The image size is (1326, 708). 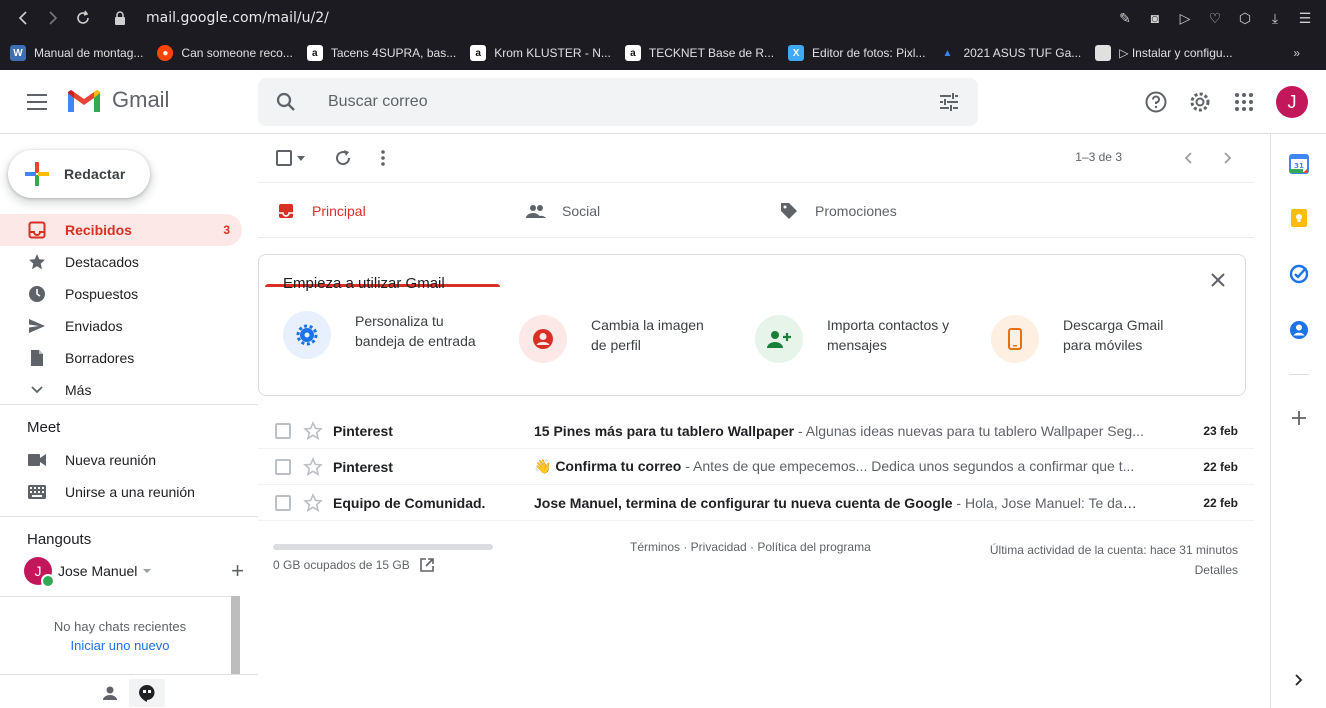 What do you see at coordinates (284, 158) in the screenshot?
I see `select-all-checkbox` at bounding box center [284, 158].